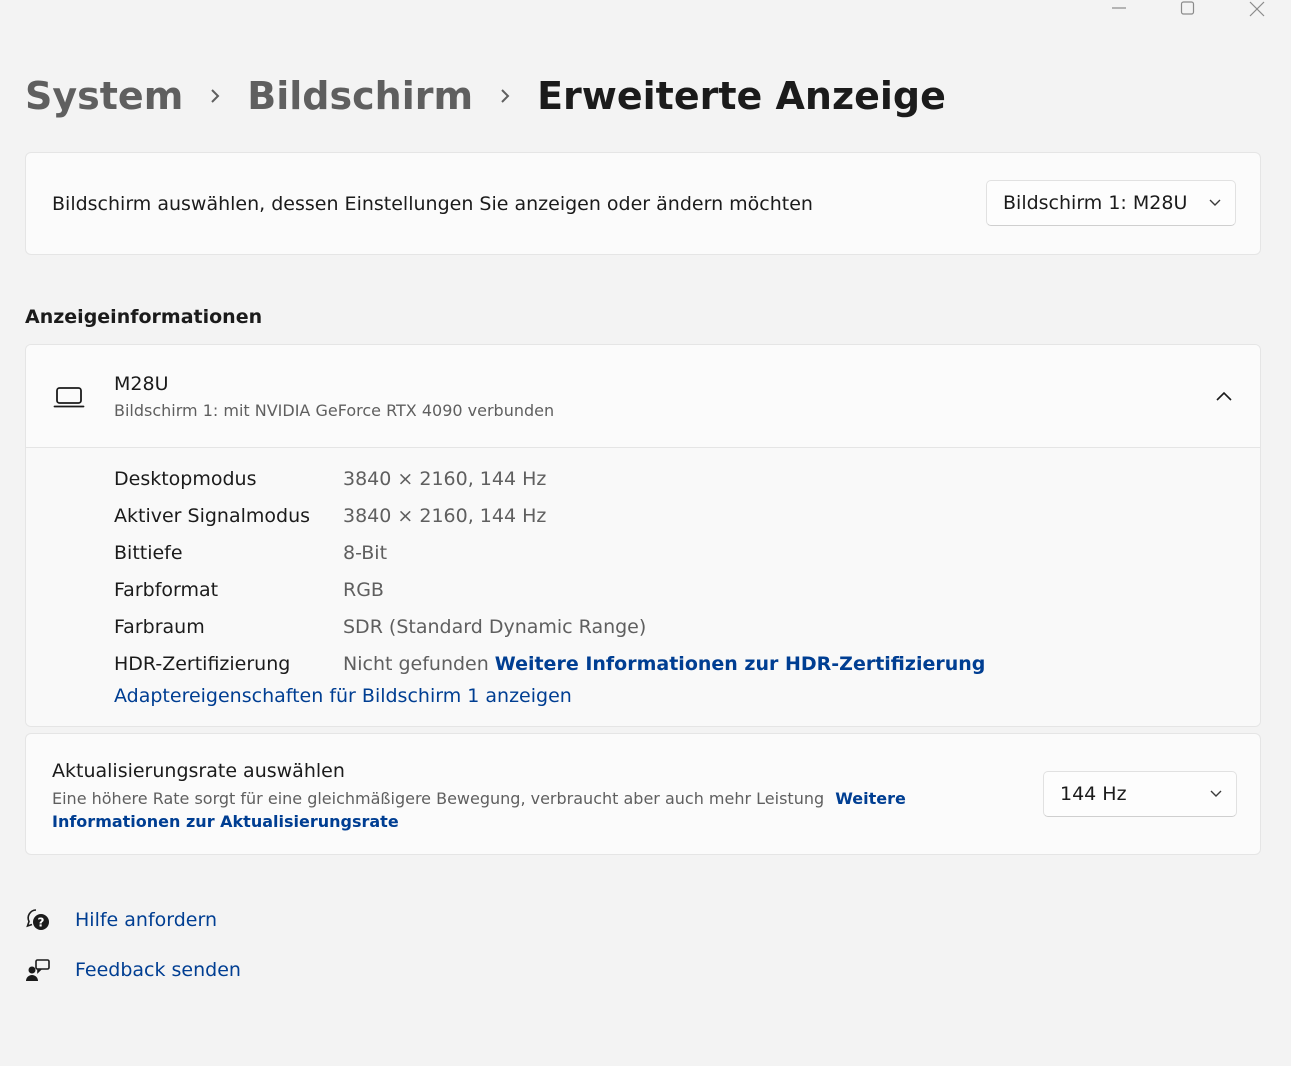 Image resolution: width=1291 pixels, height=1066 pixels. I want to click on prop-key: HDR-Zertifizierung, so click(202, 664).